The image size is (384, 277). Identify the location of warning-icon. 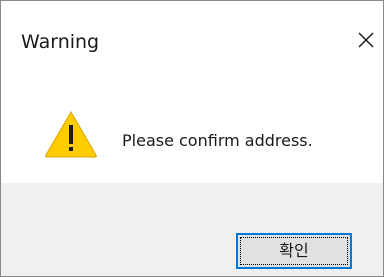
(71, 134).